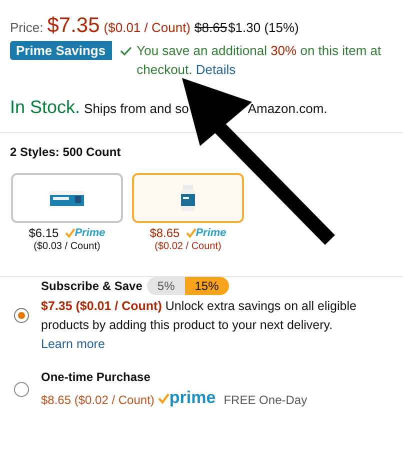 This screenshot has height=457, width=403. I want to click on delivery-text: FREE One-Day, so click(266, 399).